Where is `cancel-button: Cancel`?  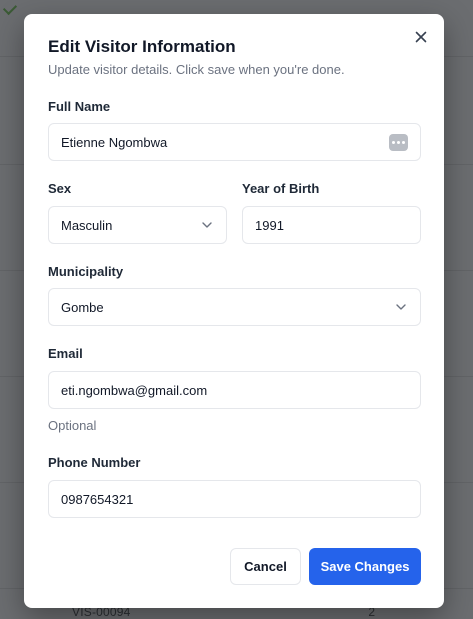
cancel-button: Cancel is located at coordinates (265, 566).